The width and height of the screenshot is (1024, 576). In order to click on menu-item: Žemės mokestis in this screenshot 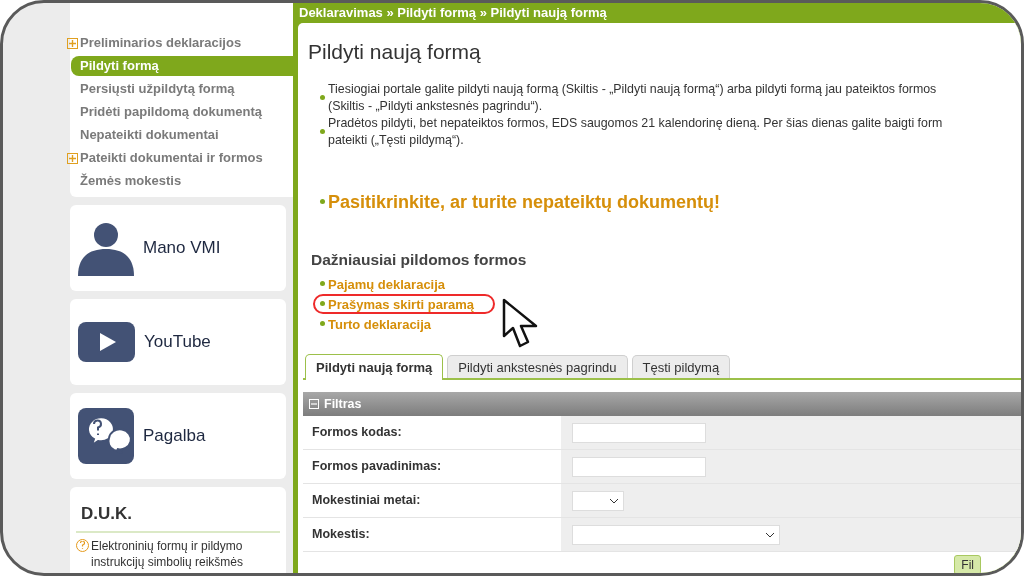, I will do `click(182, 181)`.